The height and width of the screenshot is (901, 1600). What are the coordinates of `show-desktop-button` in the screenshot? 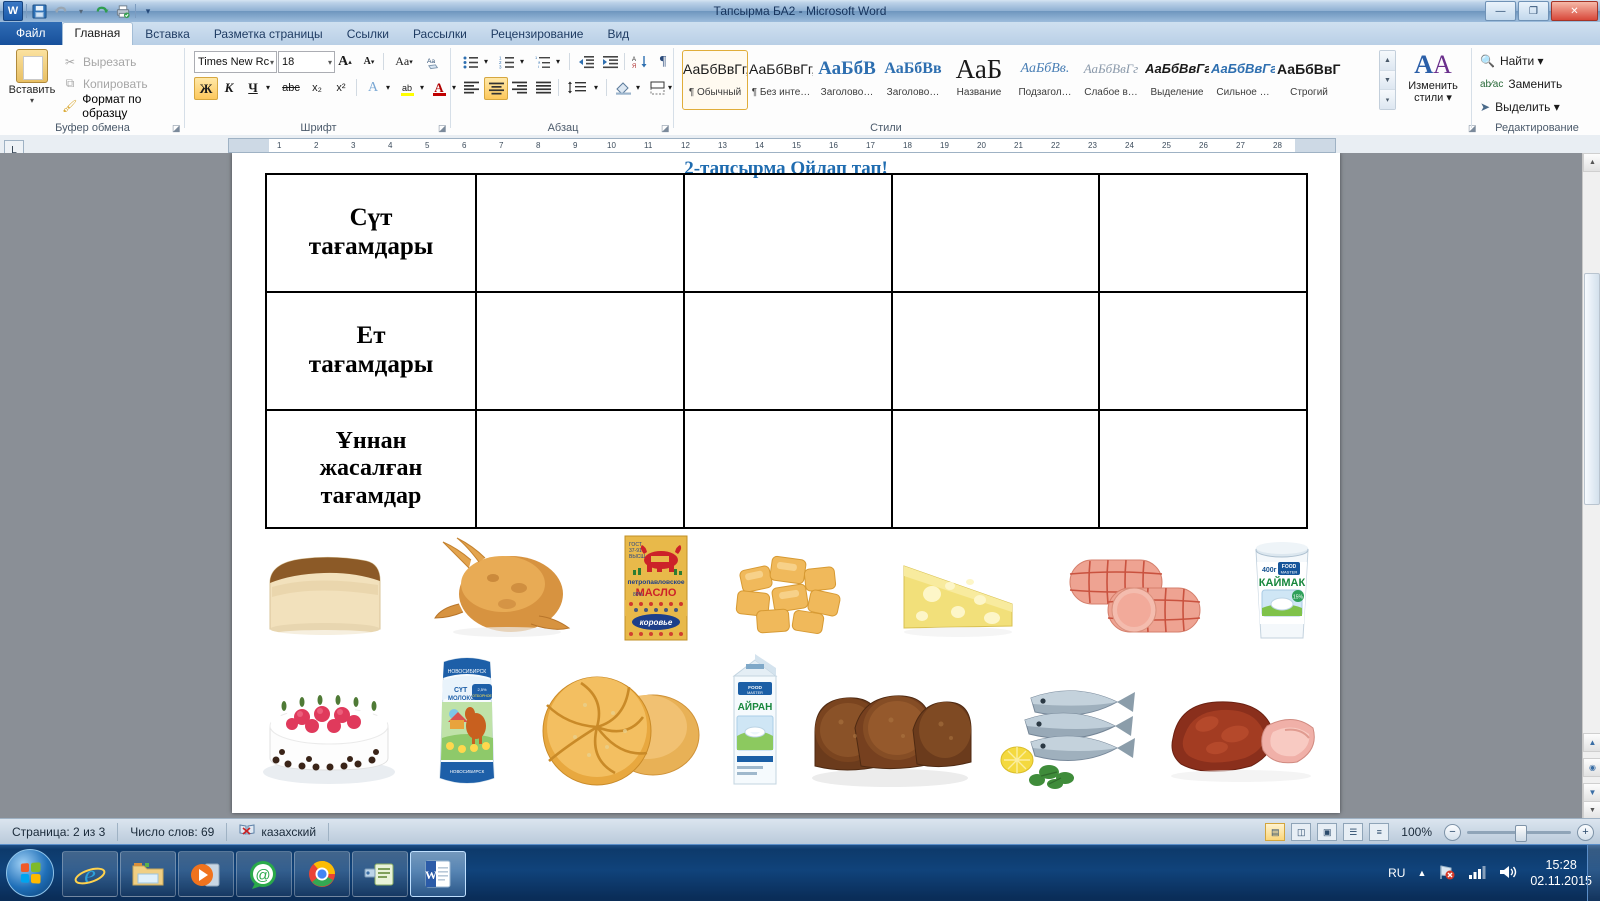 It's located at (1593, 873).